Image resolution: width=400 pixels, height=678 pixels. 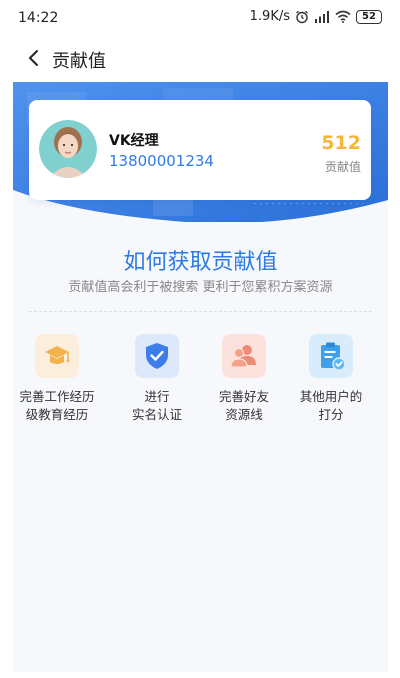 What do you see at coordinates (244, 414) in the screenshot?
I see `earn-method-label-line: 资源线` at bounding box center [244, 414].